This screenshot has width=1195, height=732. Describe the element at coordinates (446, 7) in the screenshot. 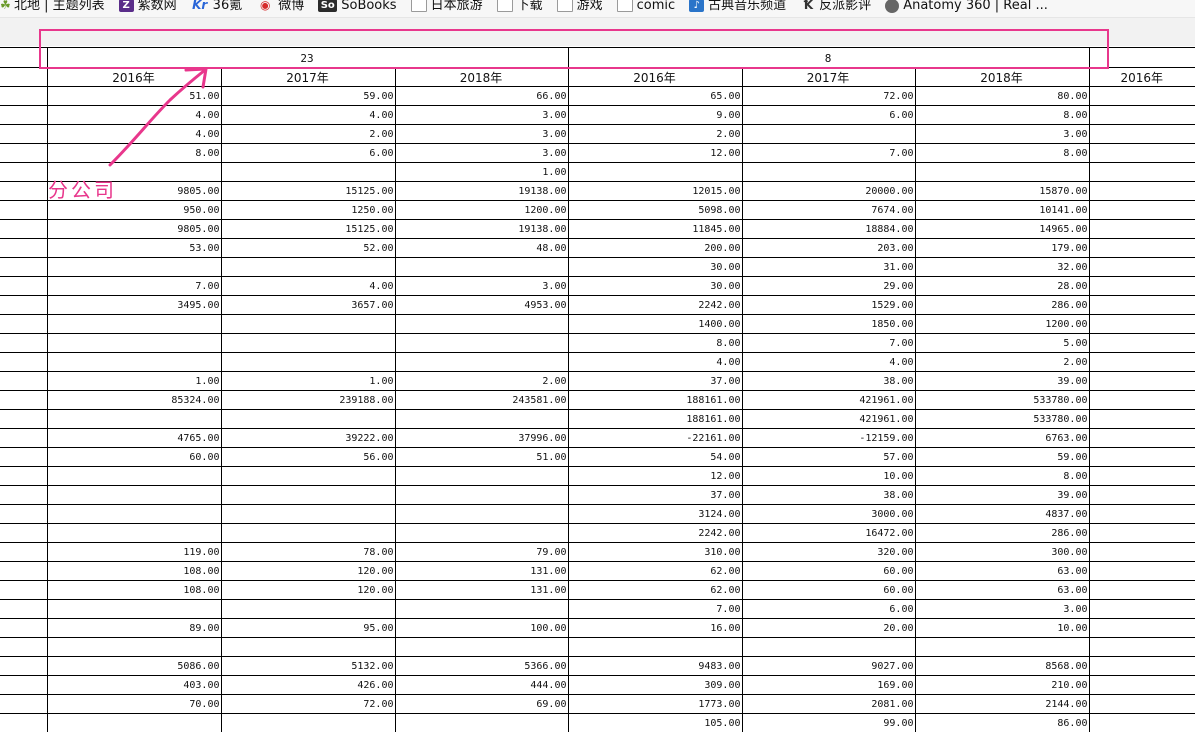

I see `bookmark-item: 日本旅游` at that location.